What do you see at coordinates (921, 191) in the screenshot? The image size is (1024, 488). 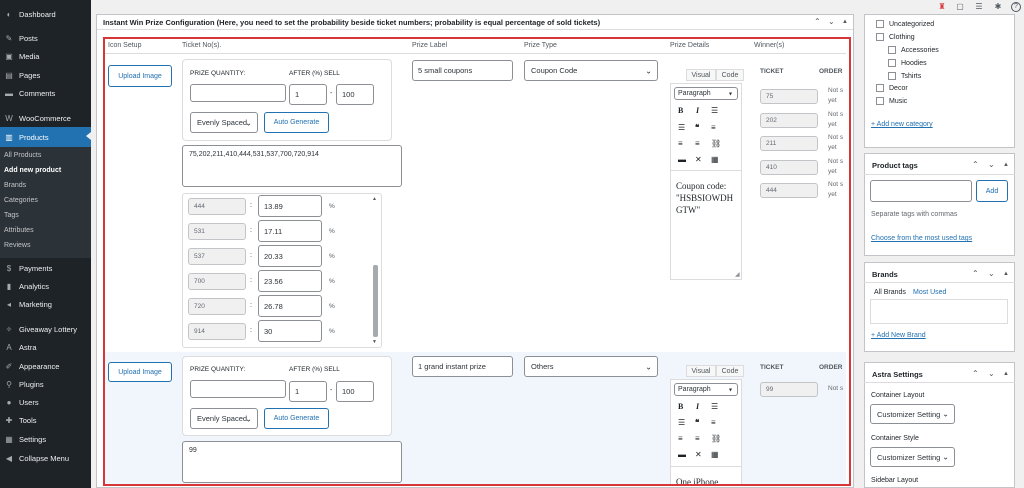 I see `tag-input` at bounding box center [921, 191].